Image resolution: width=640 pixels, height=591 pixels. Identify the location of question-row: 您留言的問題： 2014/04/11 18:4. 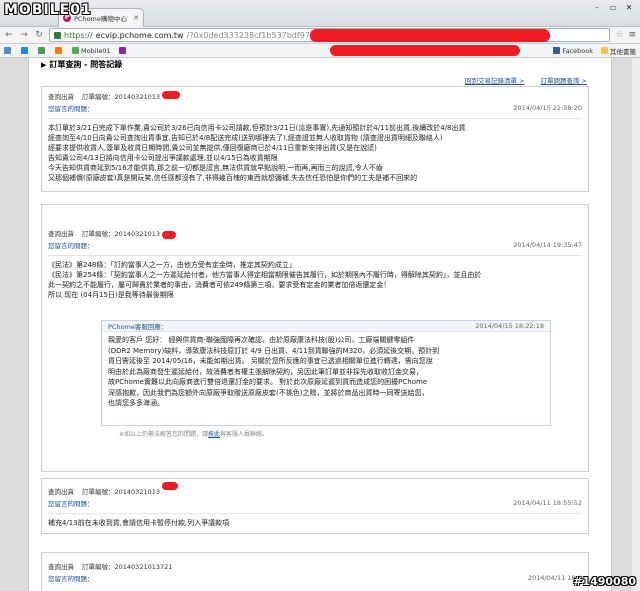
(315, 578).